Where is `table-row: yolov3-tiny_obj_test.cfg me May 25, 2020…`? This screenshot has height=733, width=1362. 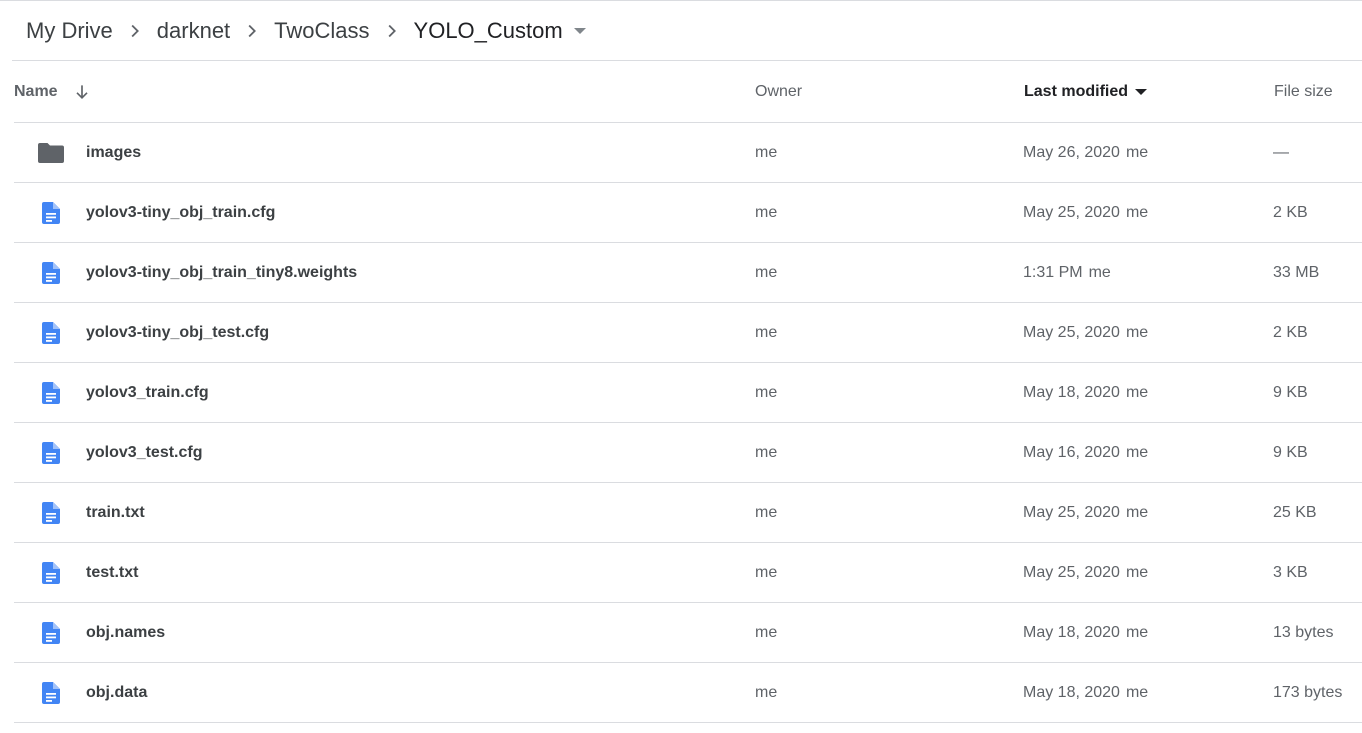
table-row: yolov3-tiny_obj_test.cfg me May 25, 2020… is located at coordinates (688, 333).